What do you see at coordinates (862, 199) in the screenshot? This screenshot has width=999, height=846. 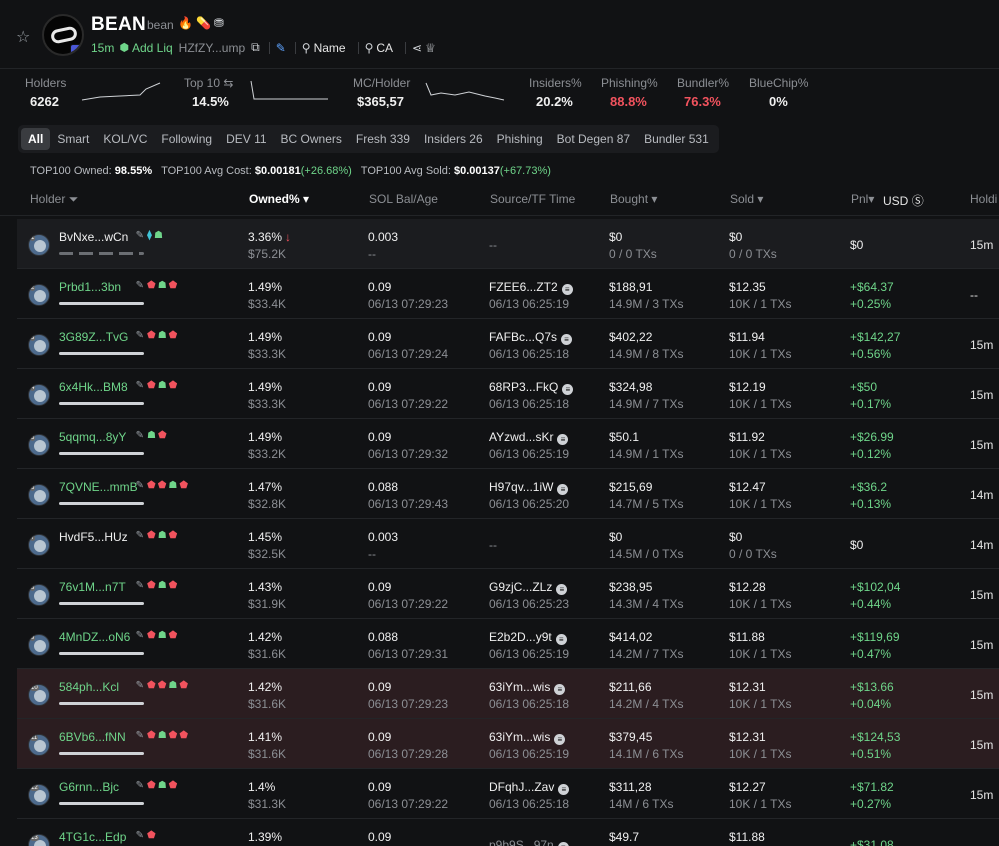 I see `col-pnl: Pnl▾` at bounding box center [862, 199].